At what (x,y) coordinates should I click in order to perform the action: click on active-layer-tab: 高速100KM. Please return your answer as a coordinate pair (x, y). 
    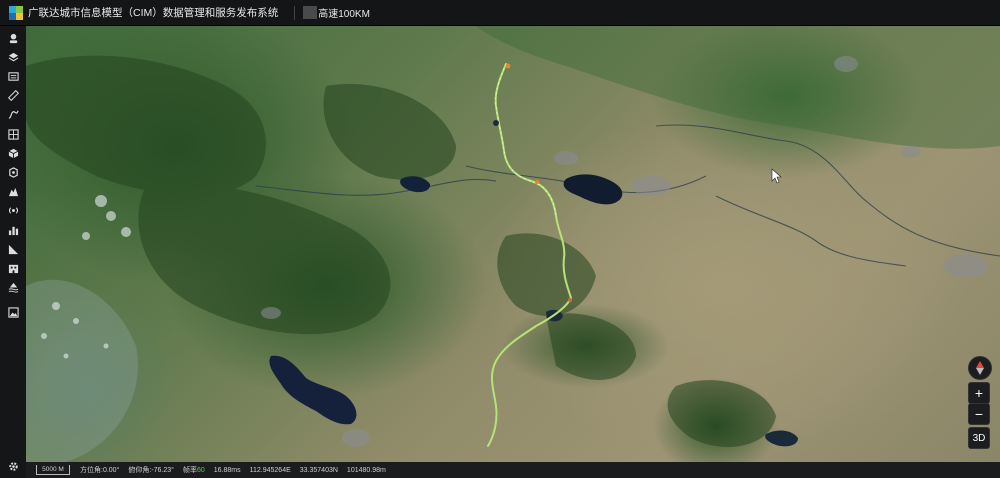
    Looking at the image, I should click on (336, 12).